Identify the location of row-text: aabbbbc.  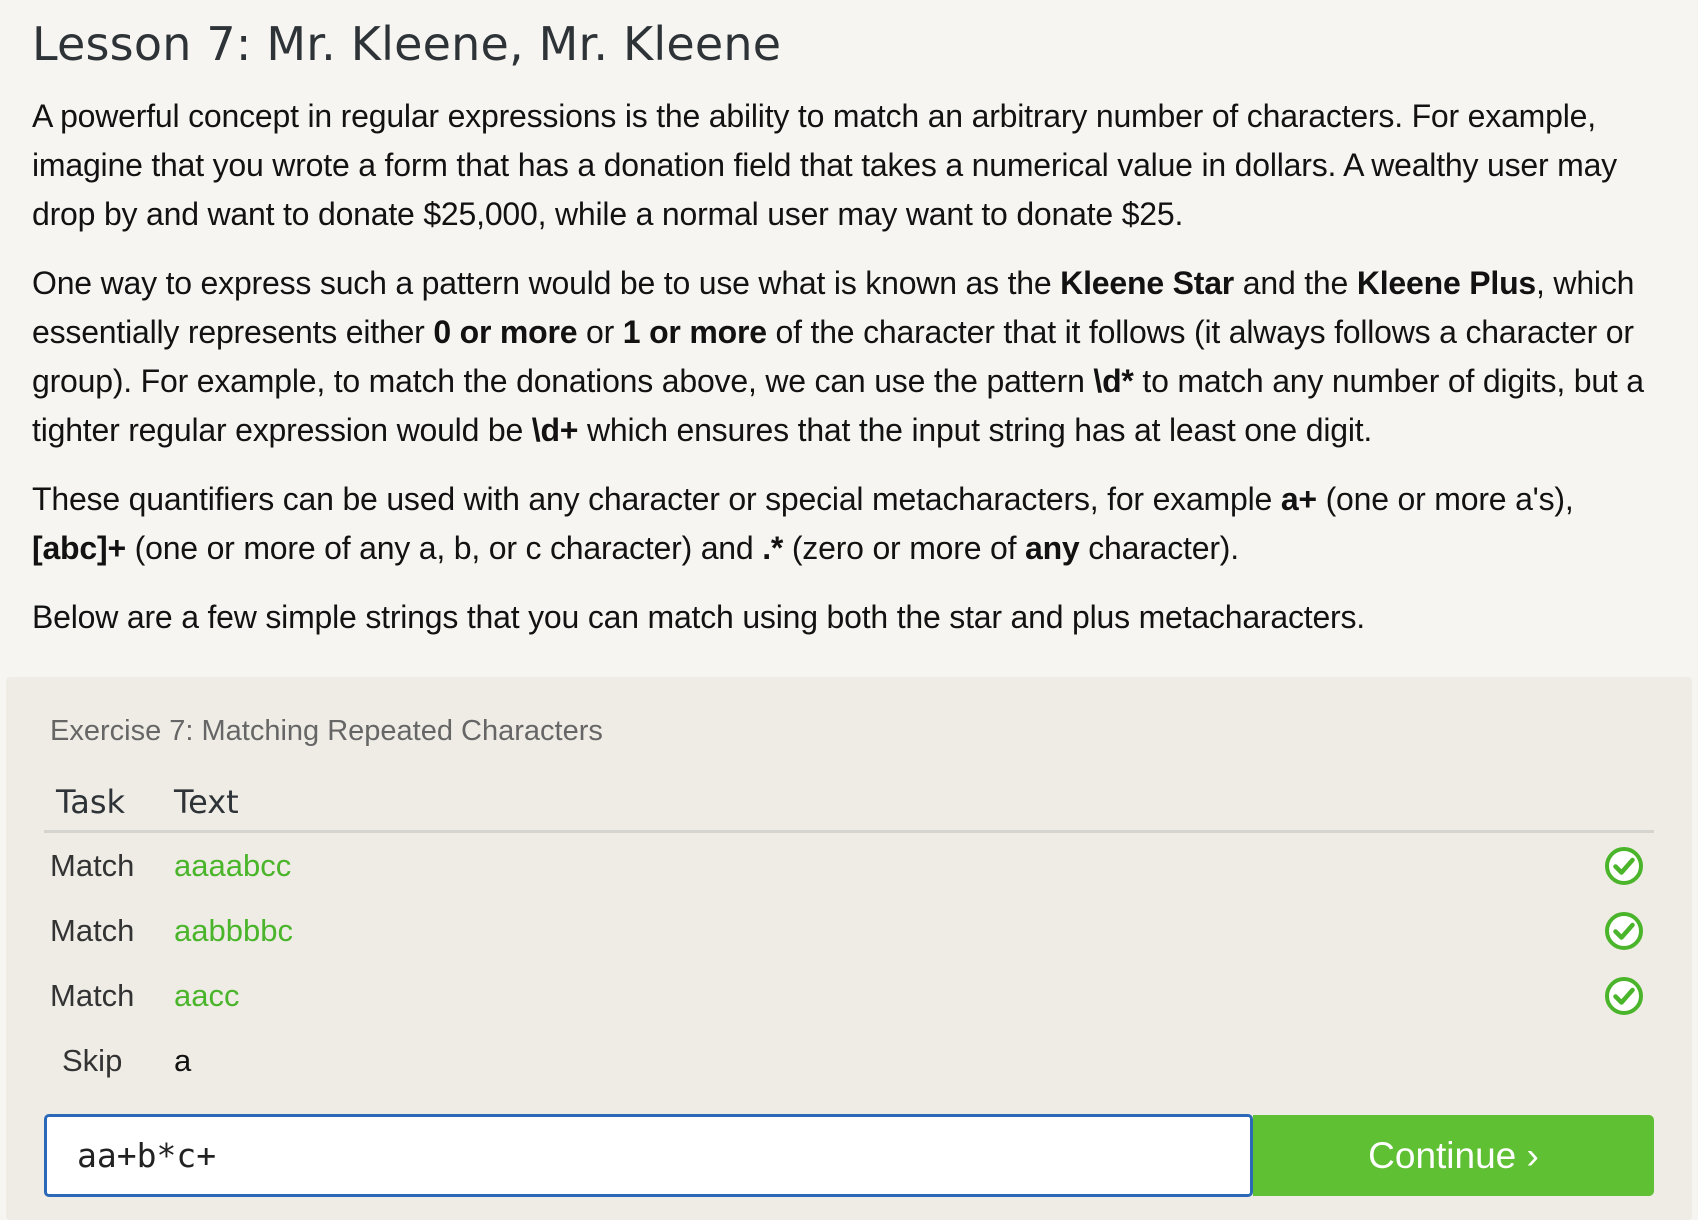
(233, 930).